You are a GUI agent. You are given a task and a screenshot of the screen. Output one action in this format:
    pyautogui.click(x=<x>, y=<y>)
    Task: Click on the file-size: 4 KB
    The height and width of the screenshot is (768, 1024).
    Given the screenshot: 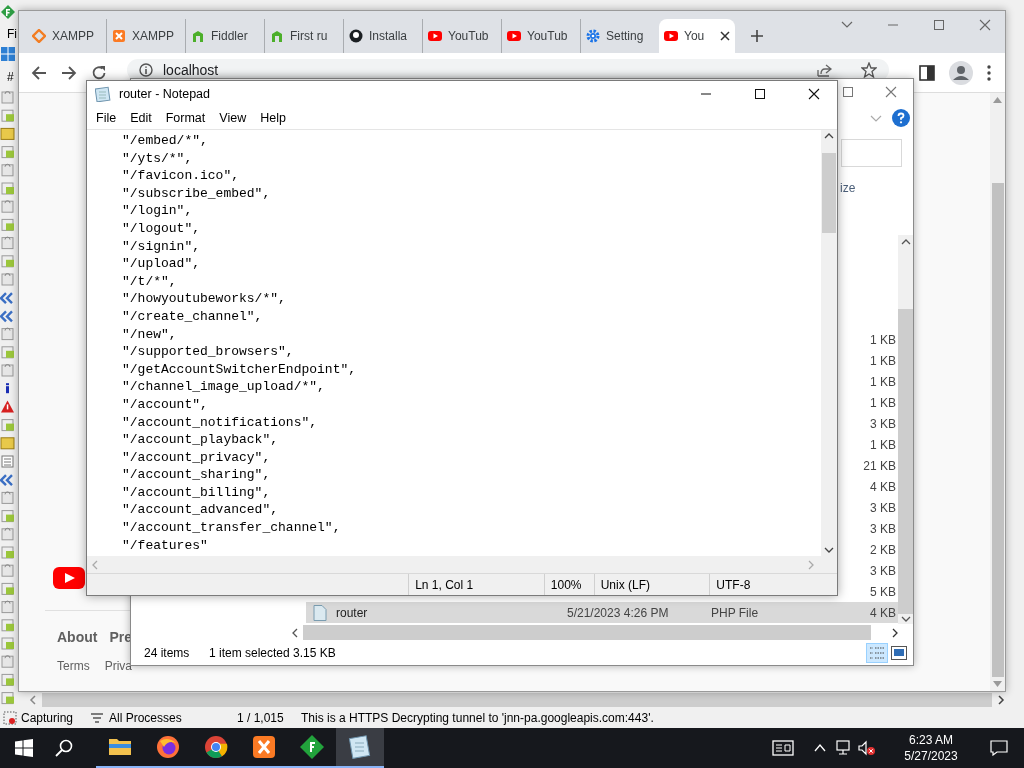 What is the action you would take?
    pyautogui.click(x=883, y=487)
    